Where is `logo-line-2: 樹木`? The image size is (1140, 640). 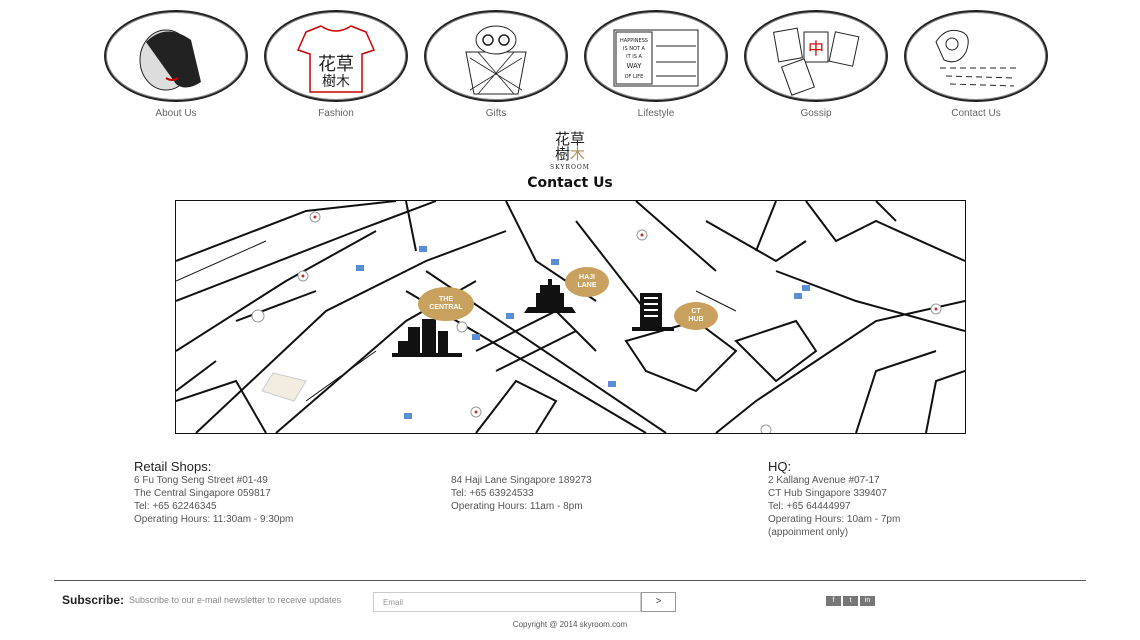 logo-line-2: 樹木 is located at coordinates (570, 154).